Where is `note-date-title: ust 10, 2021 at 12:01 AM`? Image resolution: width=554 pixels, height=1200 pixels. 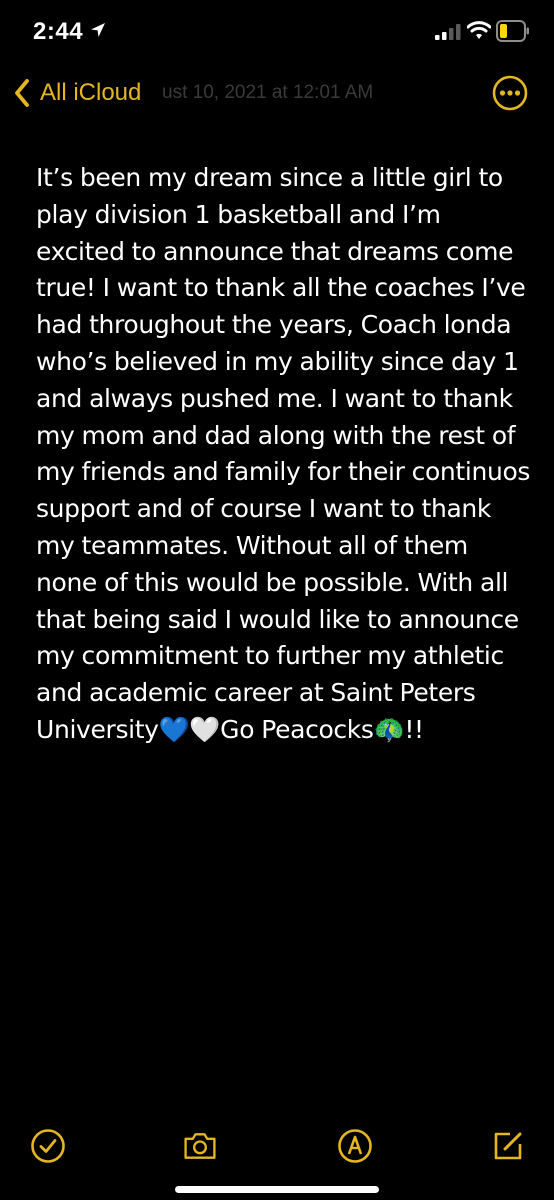 note-date-title: ust 10, 2021 at 12:01 AM is located at coordinates (268, 92).